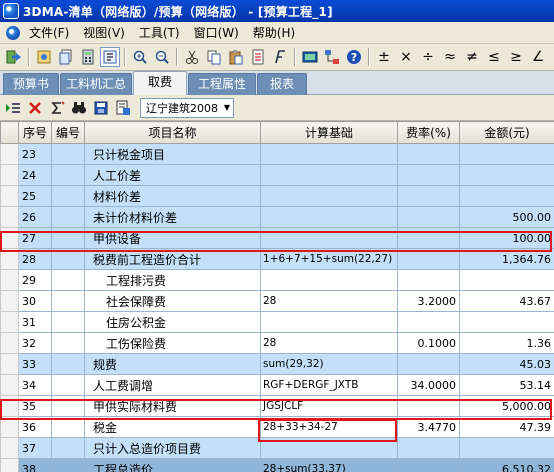 The image size is (554, 472). I want to click on cell-amount: 100.00, so click(506, 238).